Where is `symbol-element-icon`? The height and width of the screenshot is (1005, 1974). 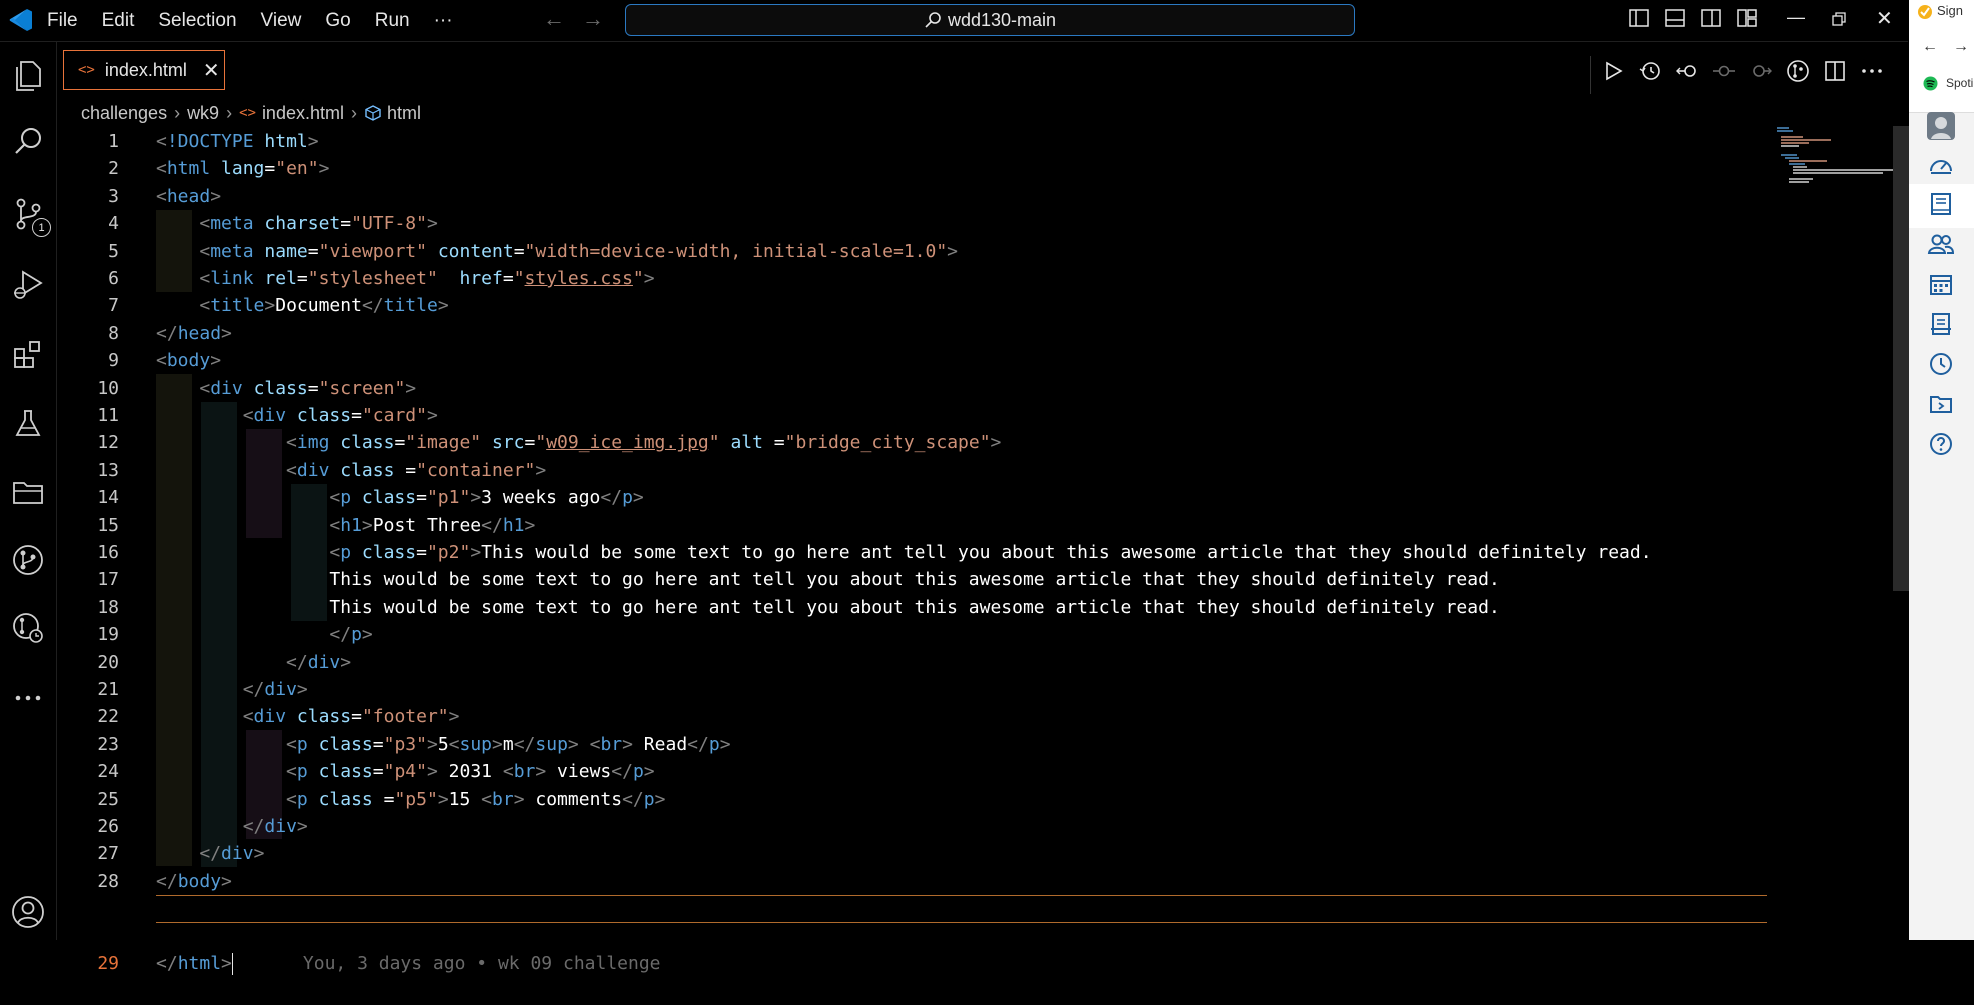 symbol-element-icon is located at coordinates (373, 113).